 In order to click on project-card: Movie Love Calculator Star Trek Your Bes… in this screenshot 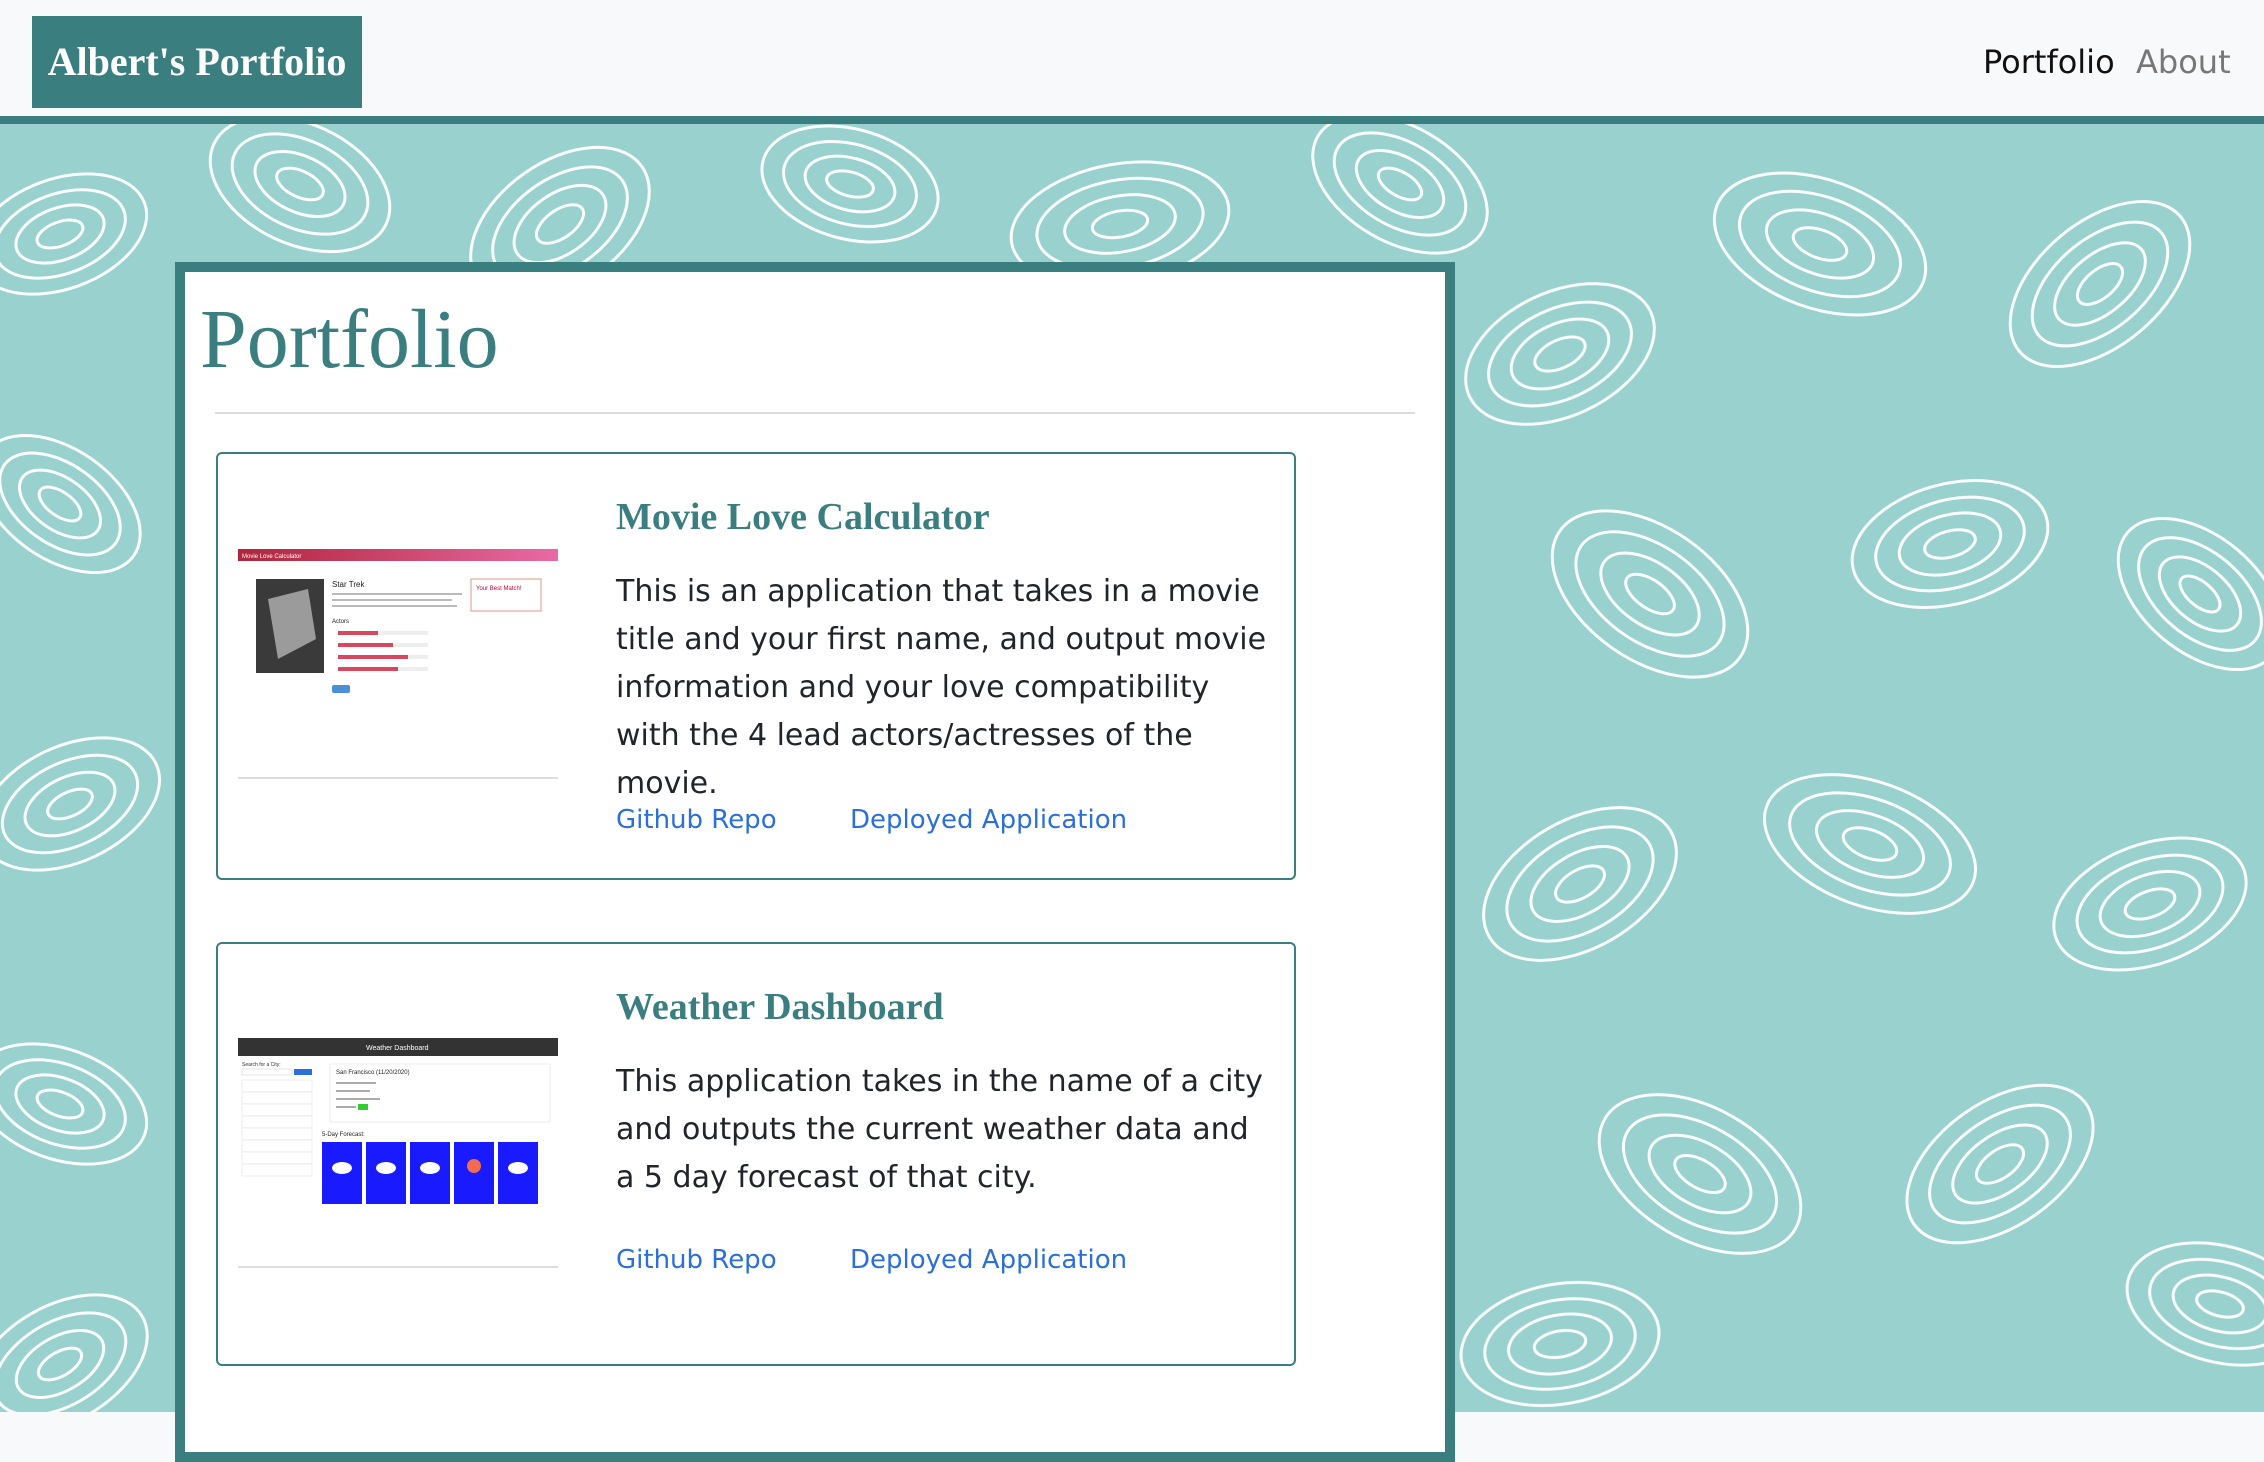, I will do `click(756, 666)`.